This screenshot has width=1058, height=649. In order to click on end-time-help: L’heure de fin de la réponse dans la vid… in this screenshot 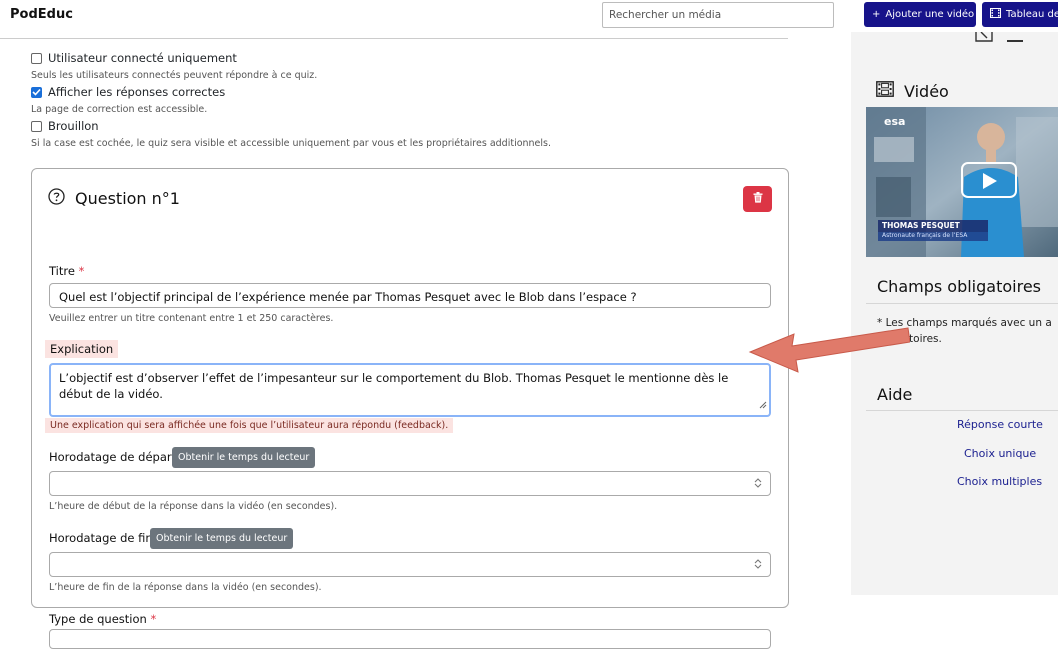, I will do `click(185, 587)`.